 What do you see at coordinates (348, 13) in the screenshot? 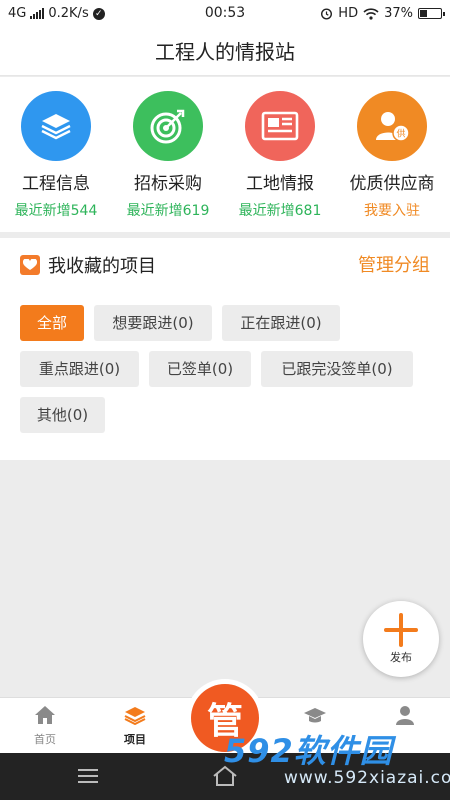
I see `hd-label: HD` at bounding box center [348, 13].